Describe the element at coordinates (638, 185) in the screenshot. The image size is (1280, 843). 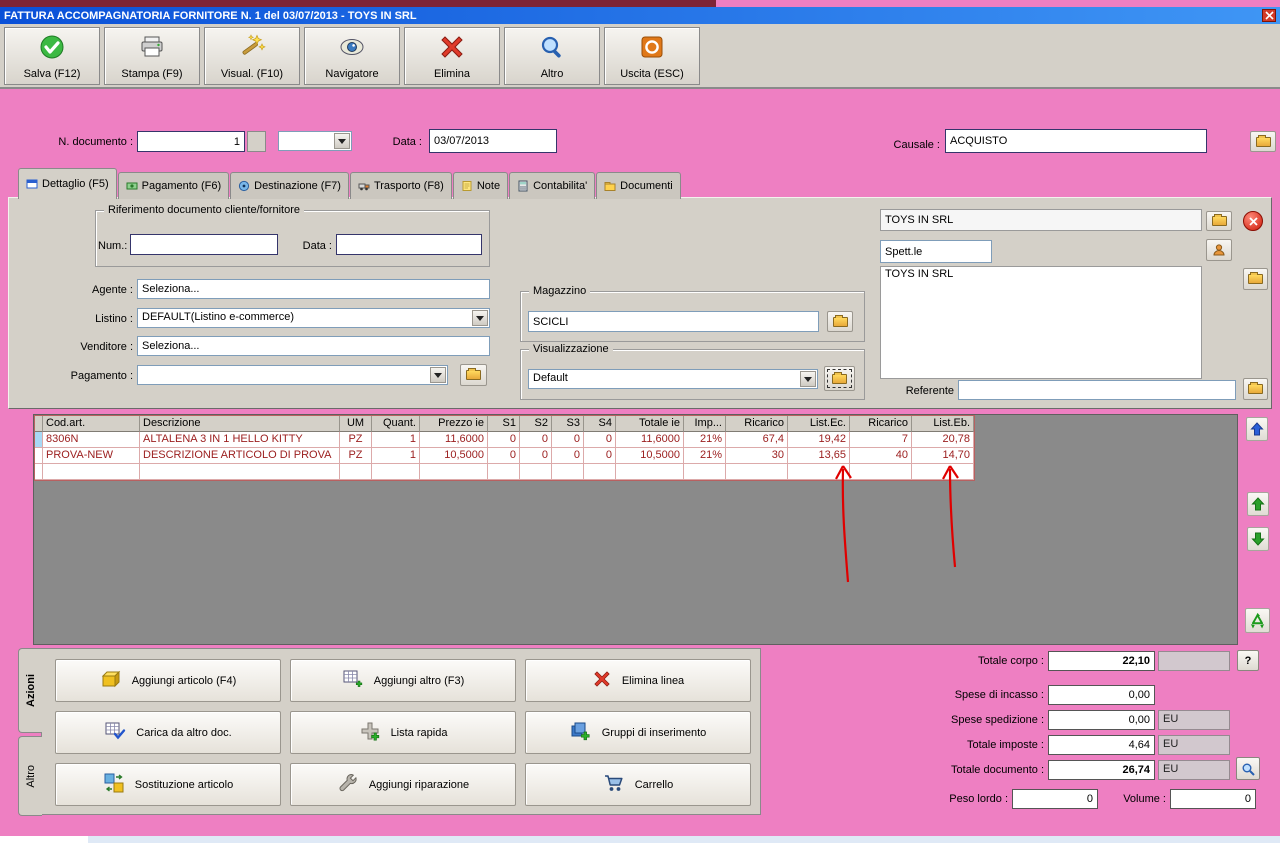
I see `tab-documenti: Documenti` at that location.